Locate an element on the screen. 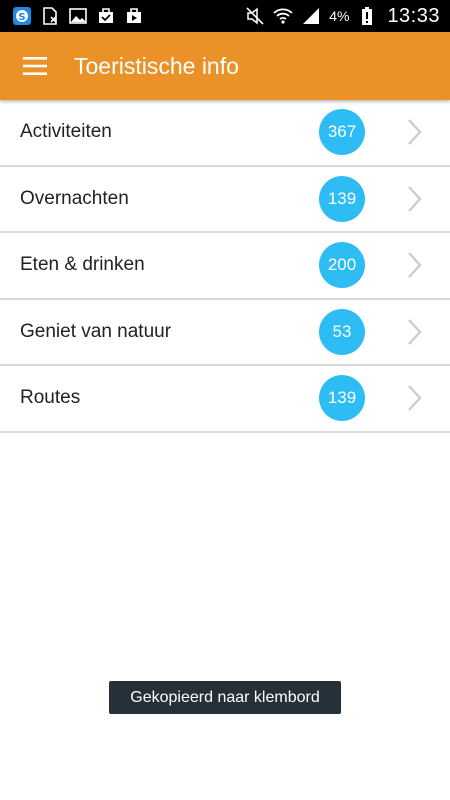 The width and height of the screenshot is (450, 800). battery-alert-icon is located at coordinates (367, 16).